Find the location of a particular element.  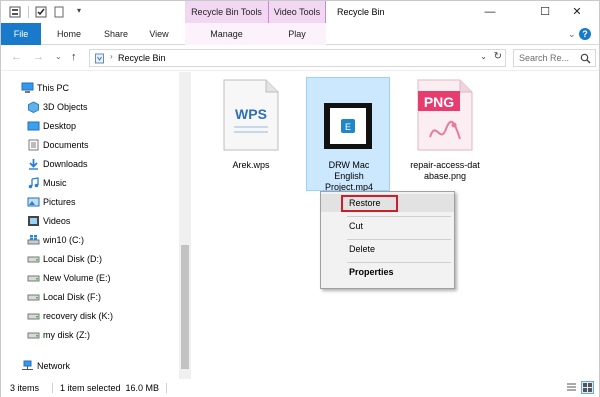

nav-item-recovery-disk-k: recovery disk (K:) is located at coordinates (90, 316).